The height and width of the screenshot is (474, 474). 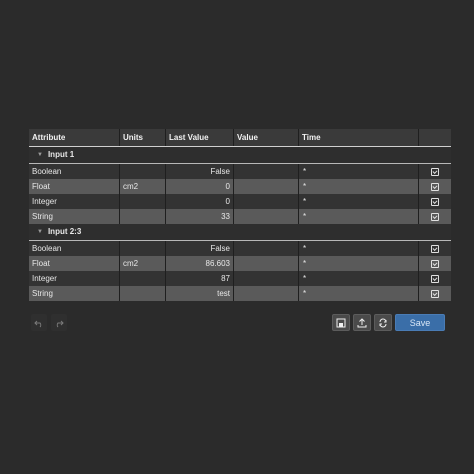 I want to click on table-row: String test *, so click(x=240, y=293).